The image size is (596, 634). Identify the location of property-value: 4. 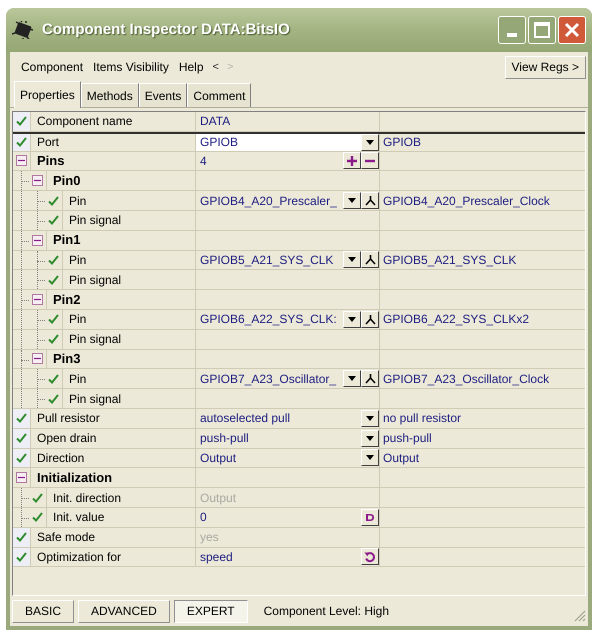
(203, 161).